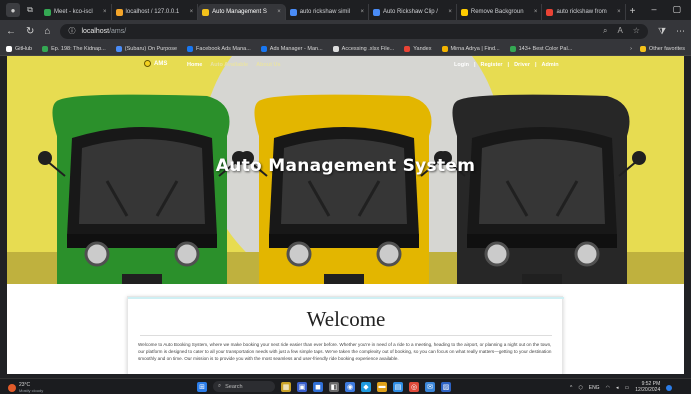 Image resolution: width=691 pixels, height=394 pixels. What do you see at coordinates (19, 48) in the screenshot?
I see `bookmark-item: GitHub` at bounding box center [19, 48].